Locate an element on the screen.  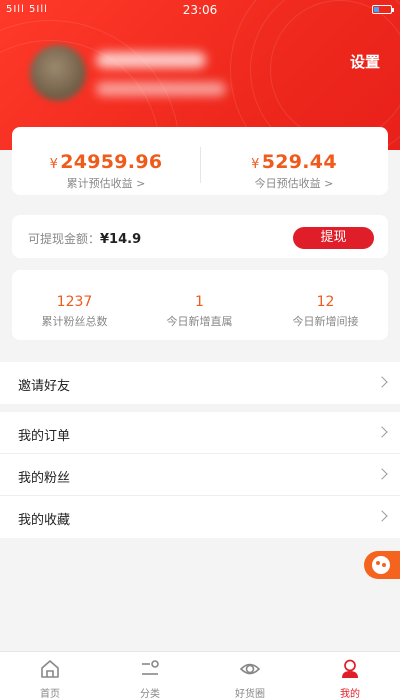
menu-item-label: 我的粉丝 is located at coordinates (44, 478).